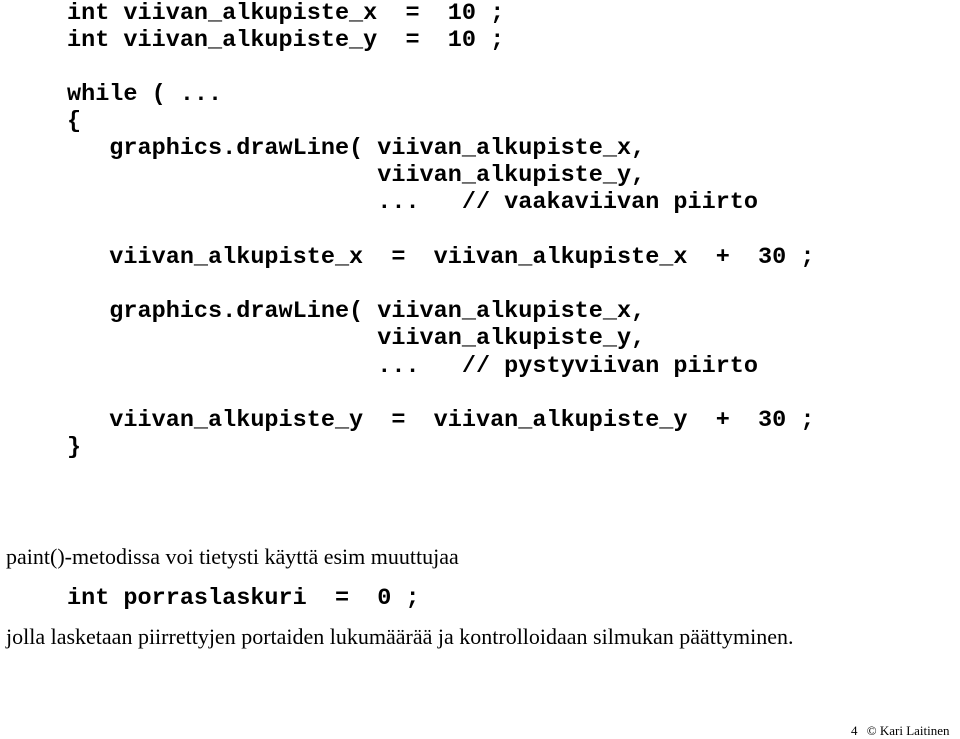  What do you see at coordinates (74, 447) in the screenshot?
I see `code-line: }` at bounding box center [74, 447].